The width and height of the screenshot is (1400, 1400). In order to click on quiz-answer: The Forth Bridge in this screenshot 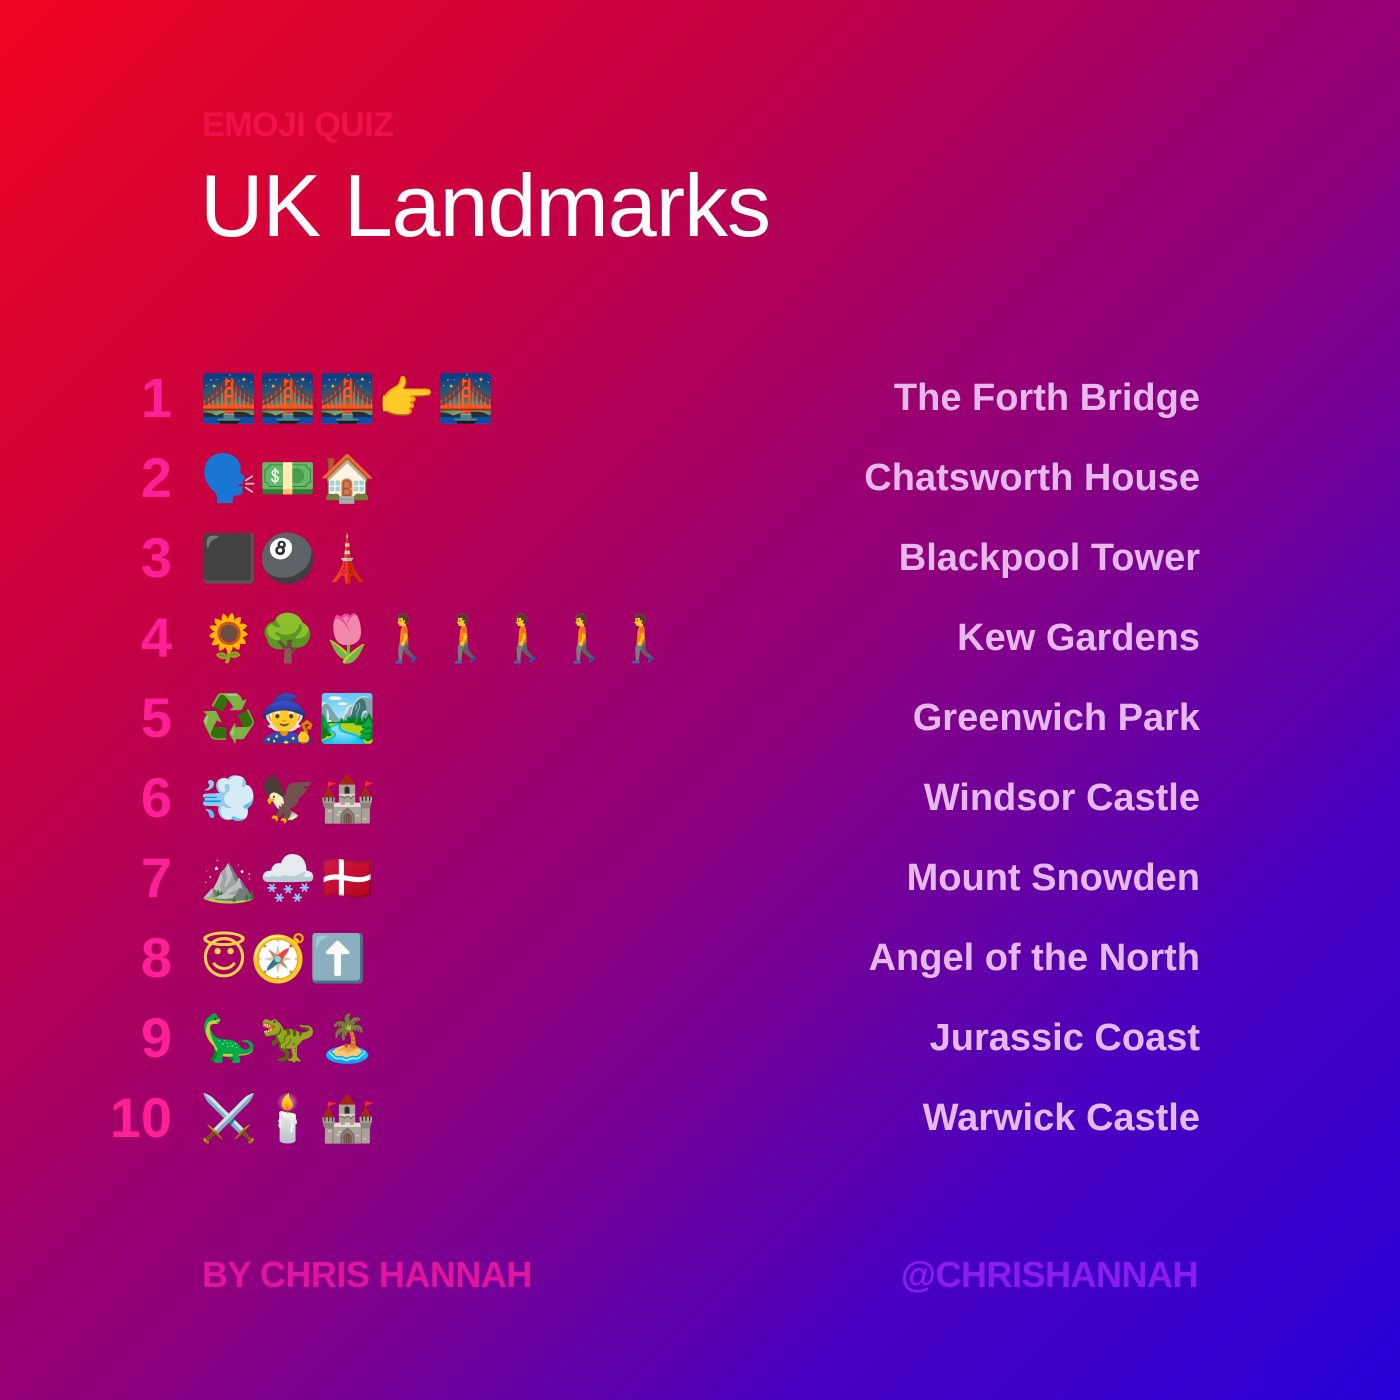, I will do `click(1046, 398)`.